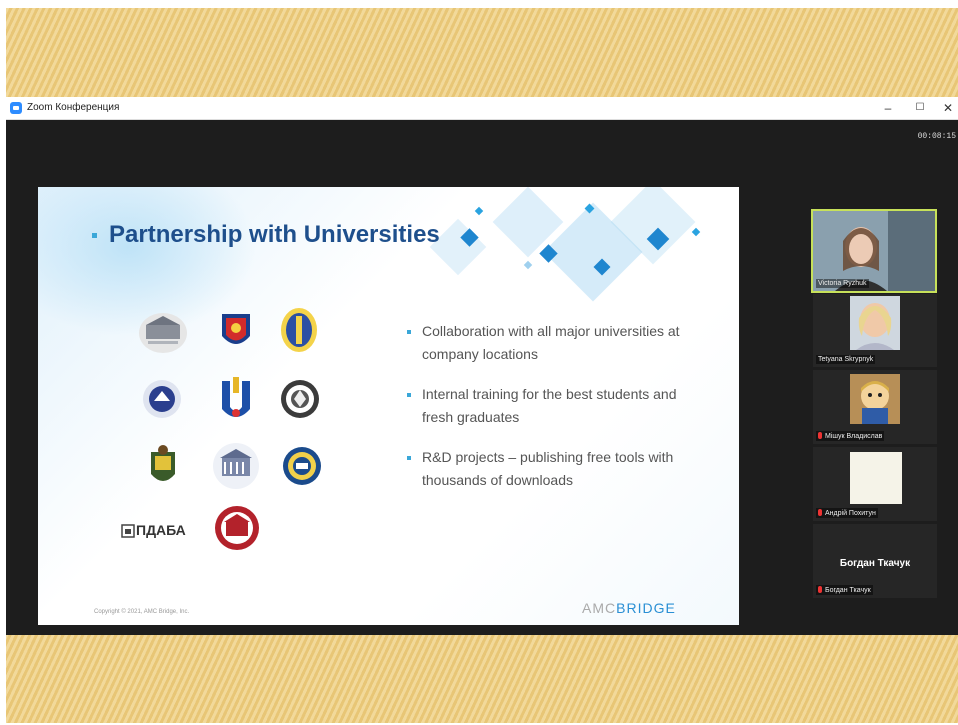 Image resolution: width=958 pixels, height=725 pixels. What do you see at coordinates (274, 234) in the screenshot?
I see `slide-title: Partnership with Universities` at bounding box center [274, 234].